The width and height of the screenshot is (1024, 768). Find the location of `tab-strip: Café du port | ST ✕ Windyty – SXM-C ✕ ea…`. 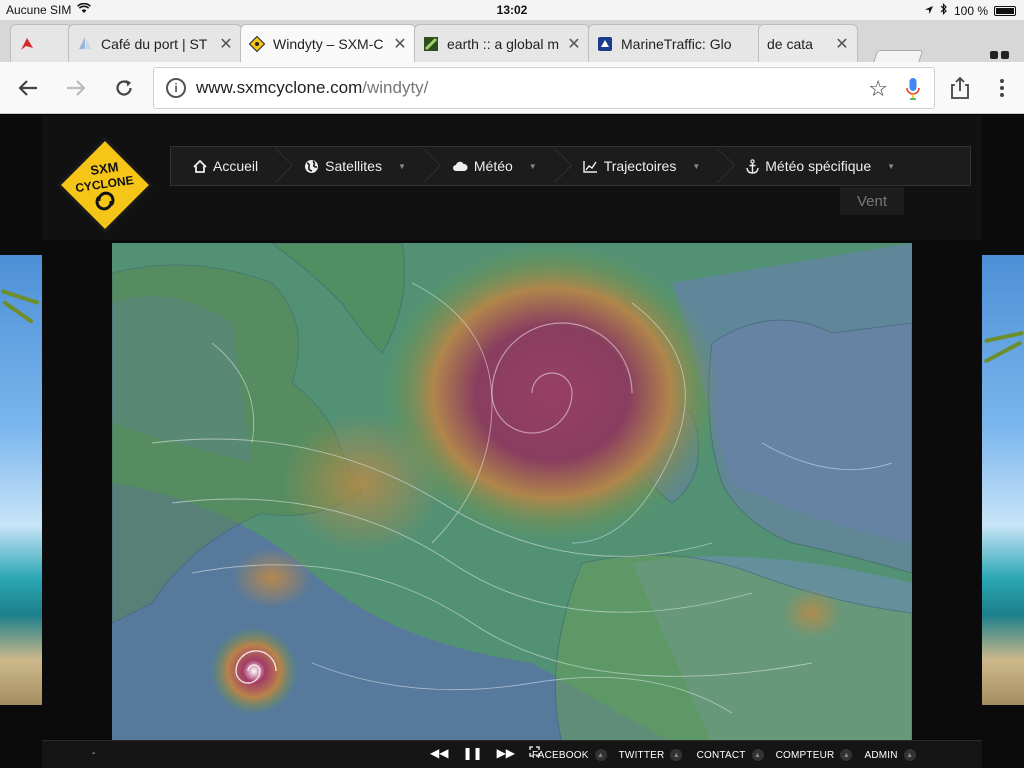

tab-strip: Café du port | ST ✕ Windyty – SXM-C ✕ ea… is located at coordinates (512, 45).